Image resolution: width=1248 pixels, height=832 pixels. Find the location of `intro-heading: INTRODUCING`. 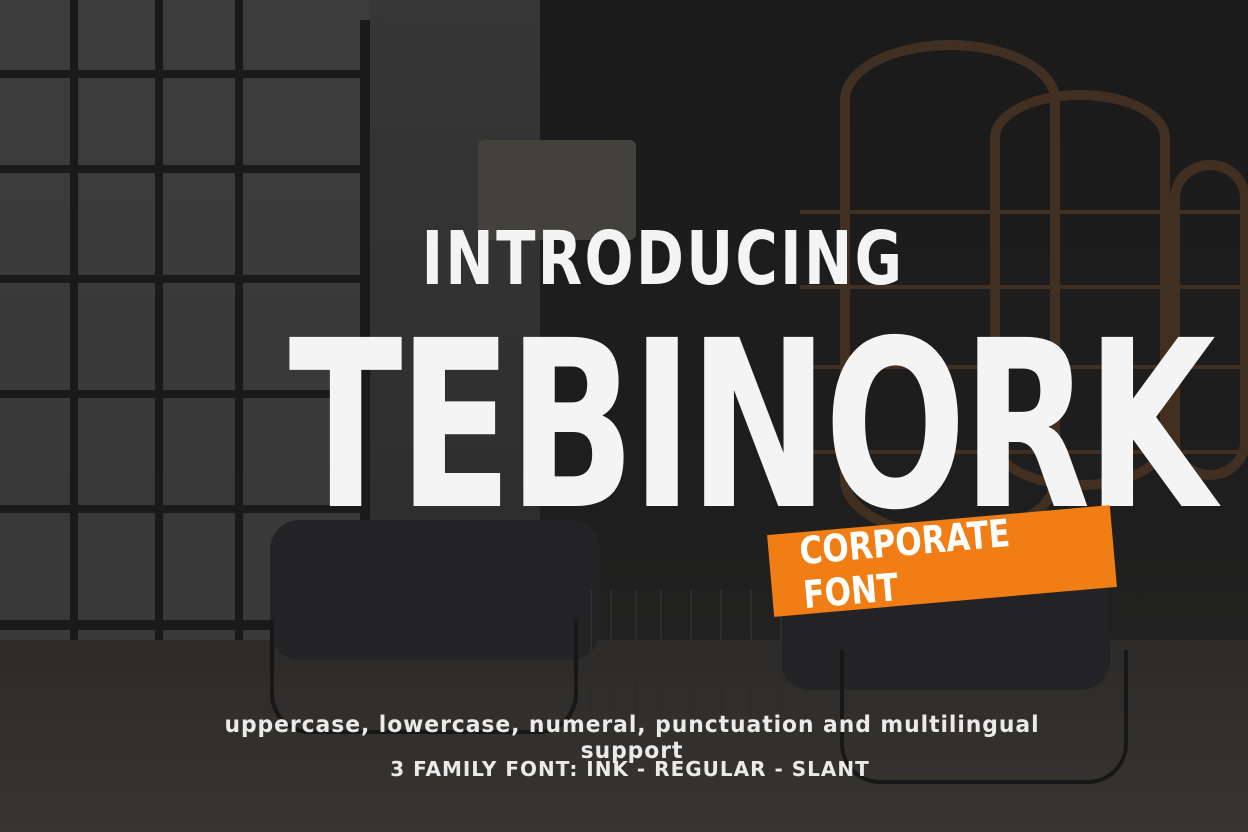

intro-heading: INTRODUCING is located at coordinates (663, 259).